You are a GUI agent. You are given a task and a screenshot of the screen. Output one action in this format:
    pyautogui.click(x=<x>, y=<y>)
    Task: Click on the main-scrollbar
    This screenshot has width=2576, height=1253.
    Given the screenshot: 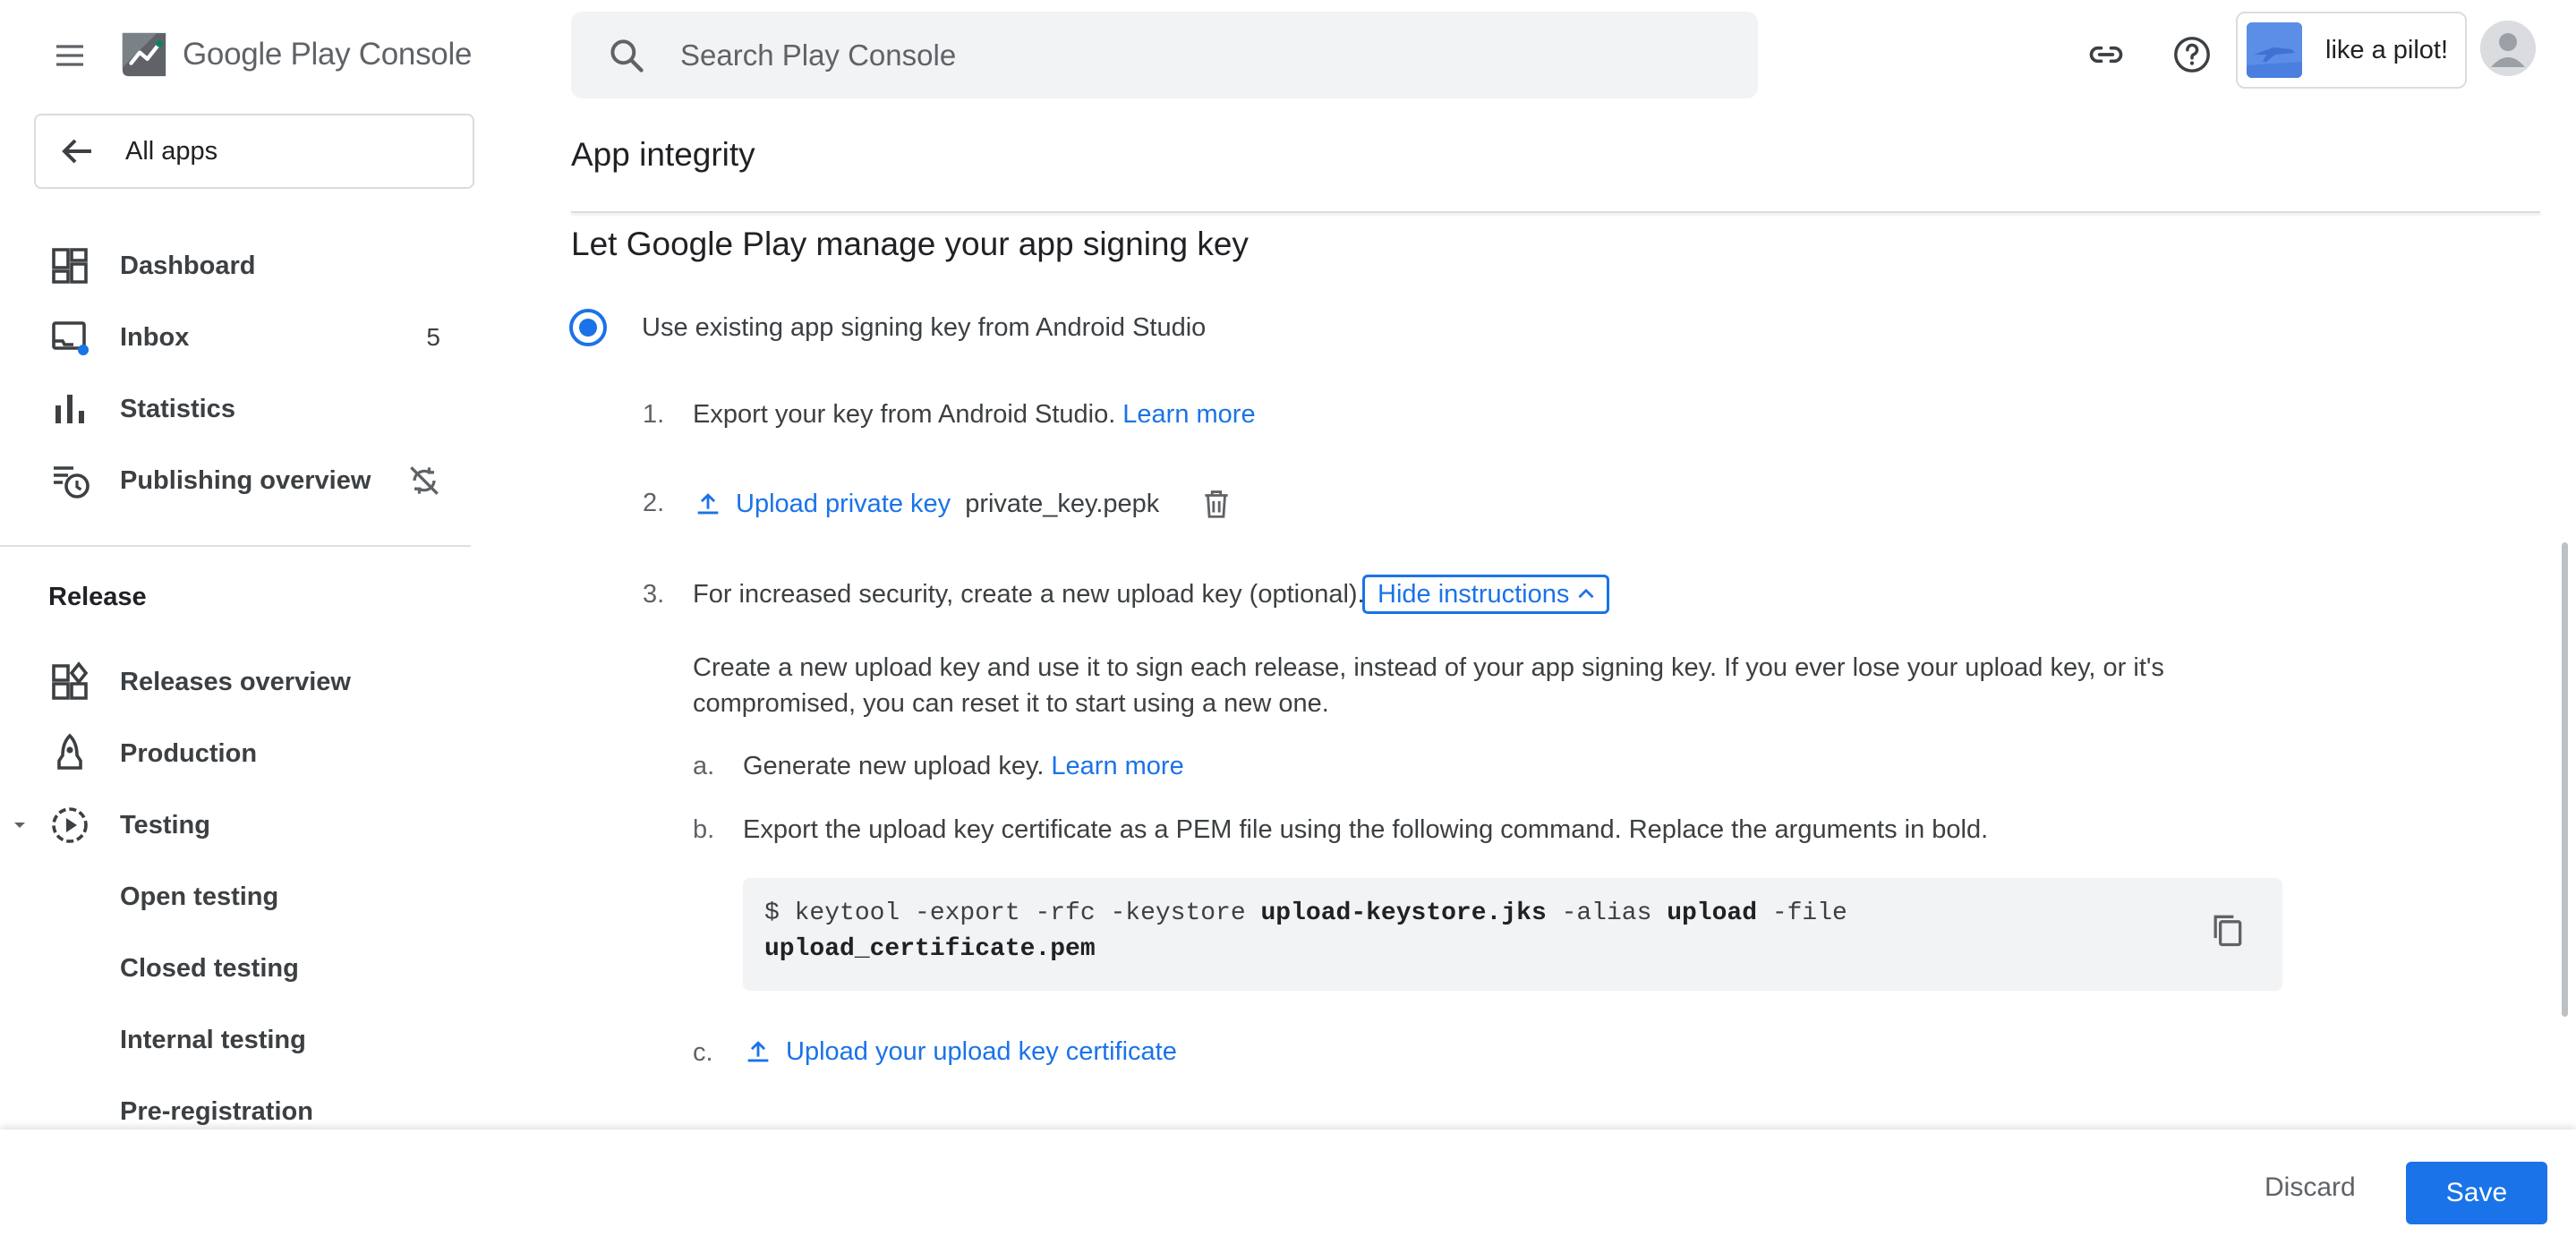 What is the action you would take?
    pyautogui.click(x=2565, y=779)
    